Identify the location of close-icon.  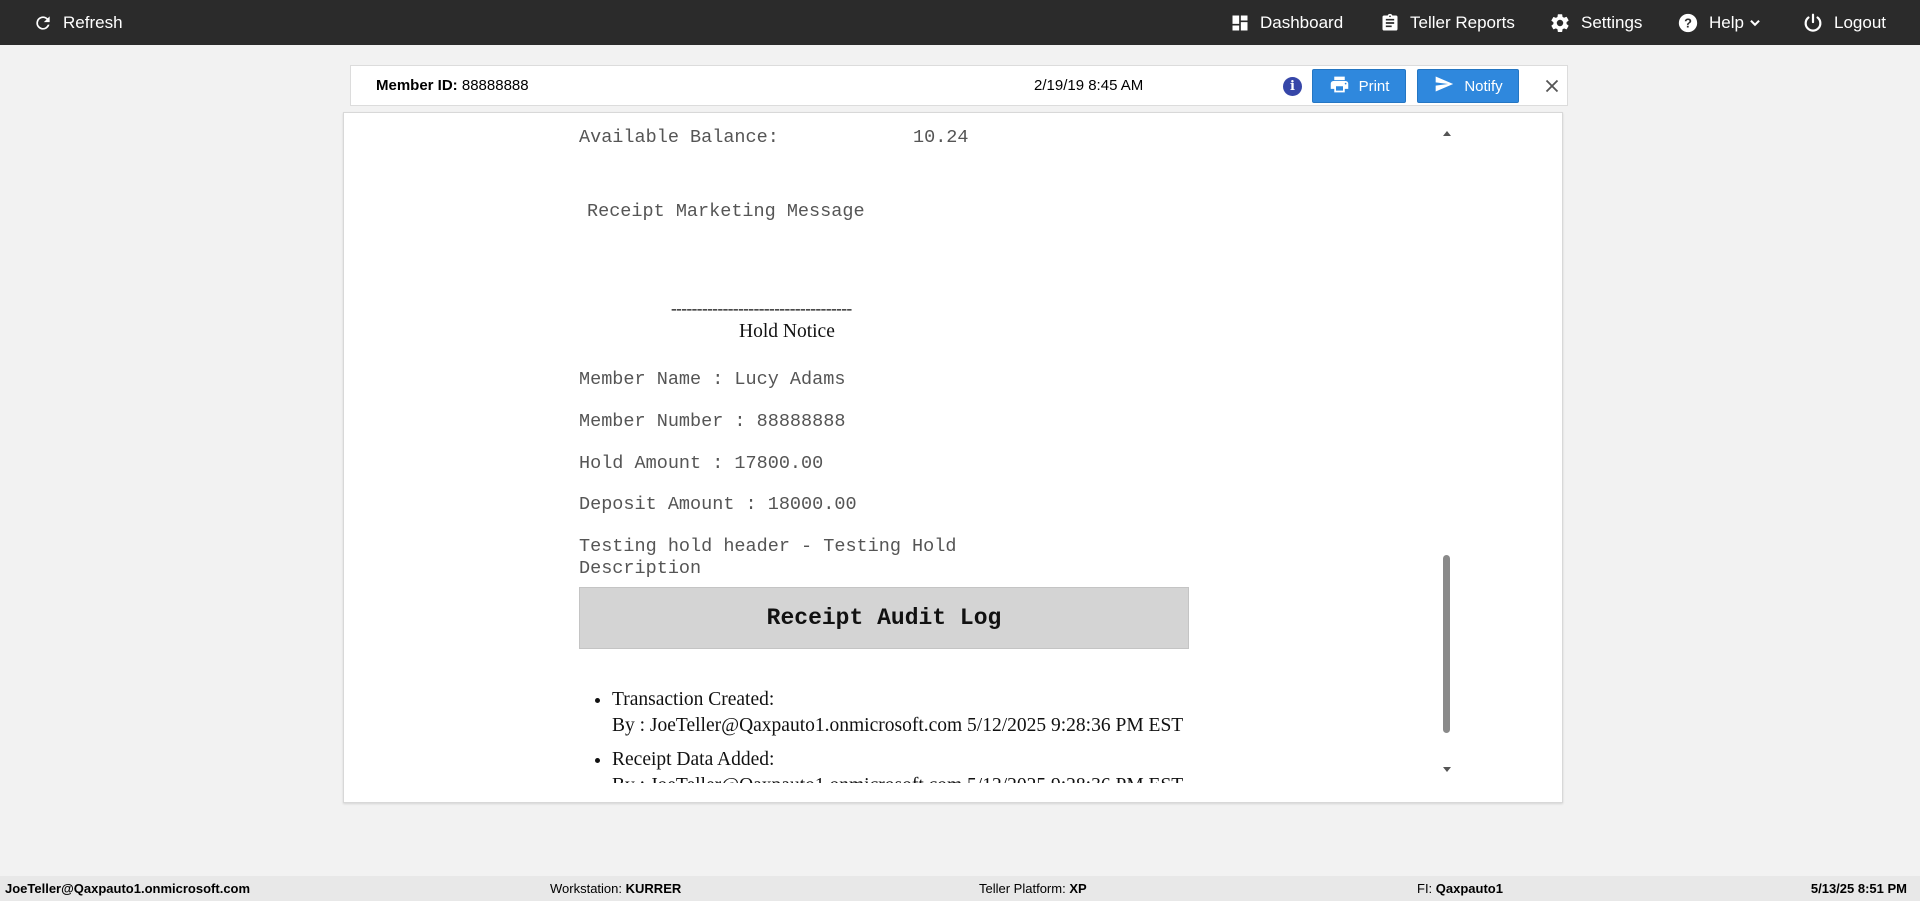
(1552, 86).